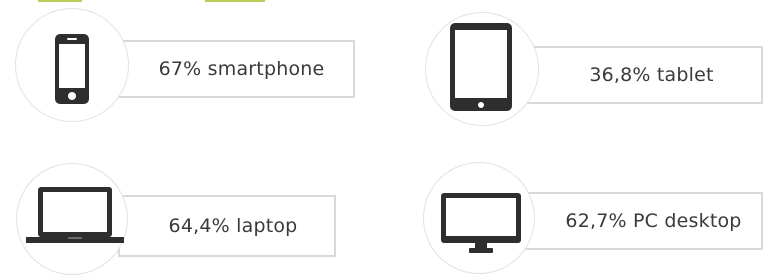  I want to click on laptop-icon, so click(75, 216).